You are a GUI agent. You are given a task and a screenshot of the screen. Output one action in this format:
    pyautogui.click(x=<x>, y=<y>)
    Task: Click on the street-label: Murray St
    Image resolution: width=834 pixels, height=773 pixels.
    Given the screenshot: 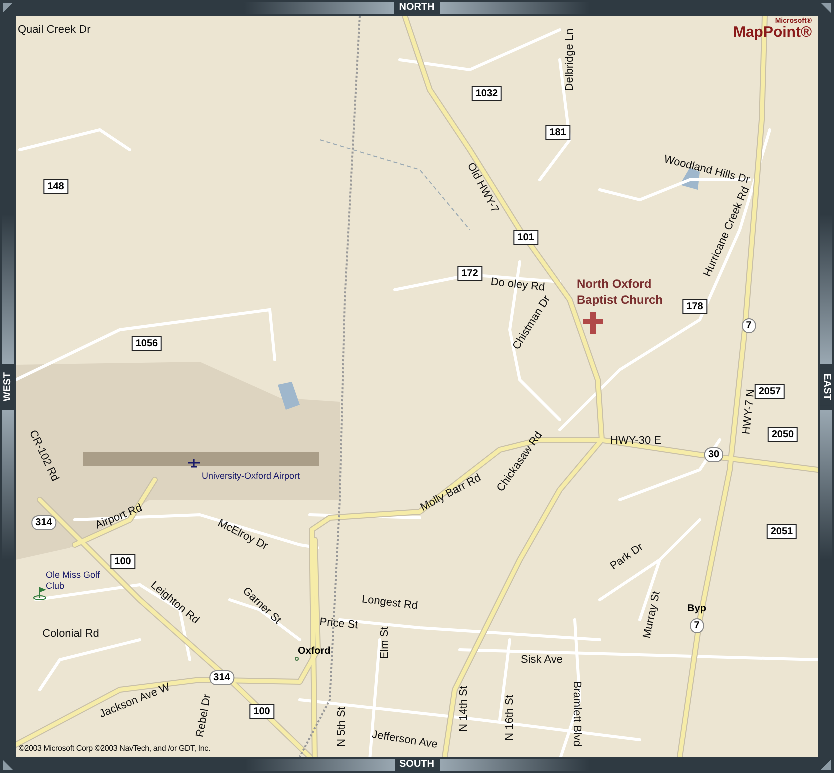 What is the action you would take?
    pyautogui.click(x=652, y=615)
    